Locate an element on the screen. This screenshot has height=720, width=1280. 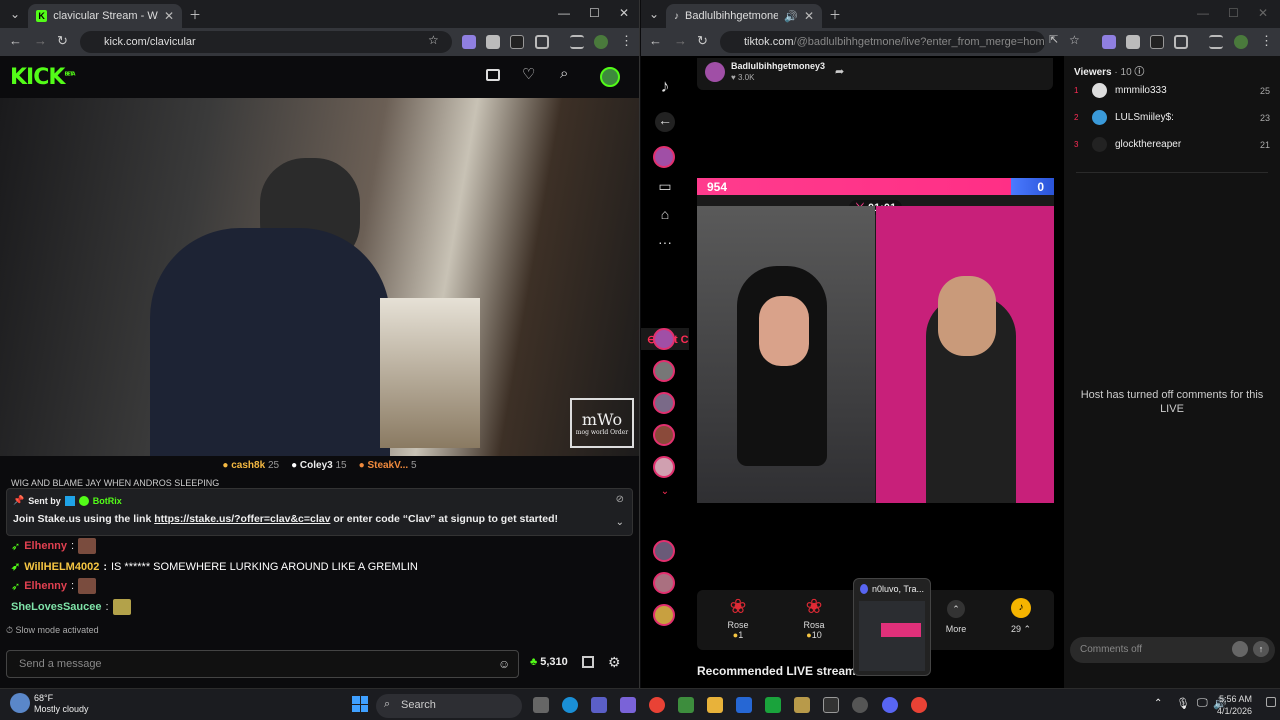
weather-icon is located at coordinates (20, 703).